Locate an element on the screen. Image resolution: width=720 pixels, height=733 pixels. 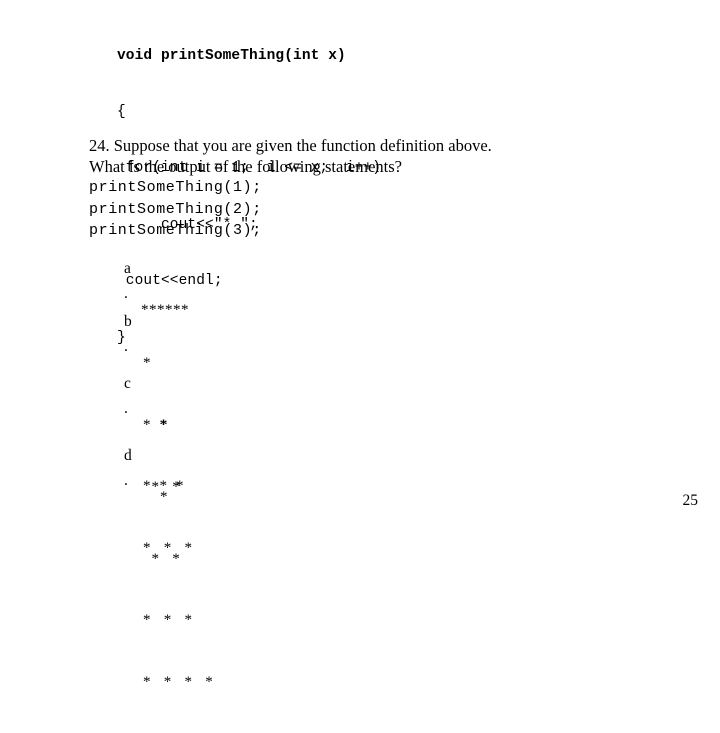
page-number: 25 is located at coordinates (690, 500).